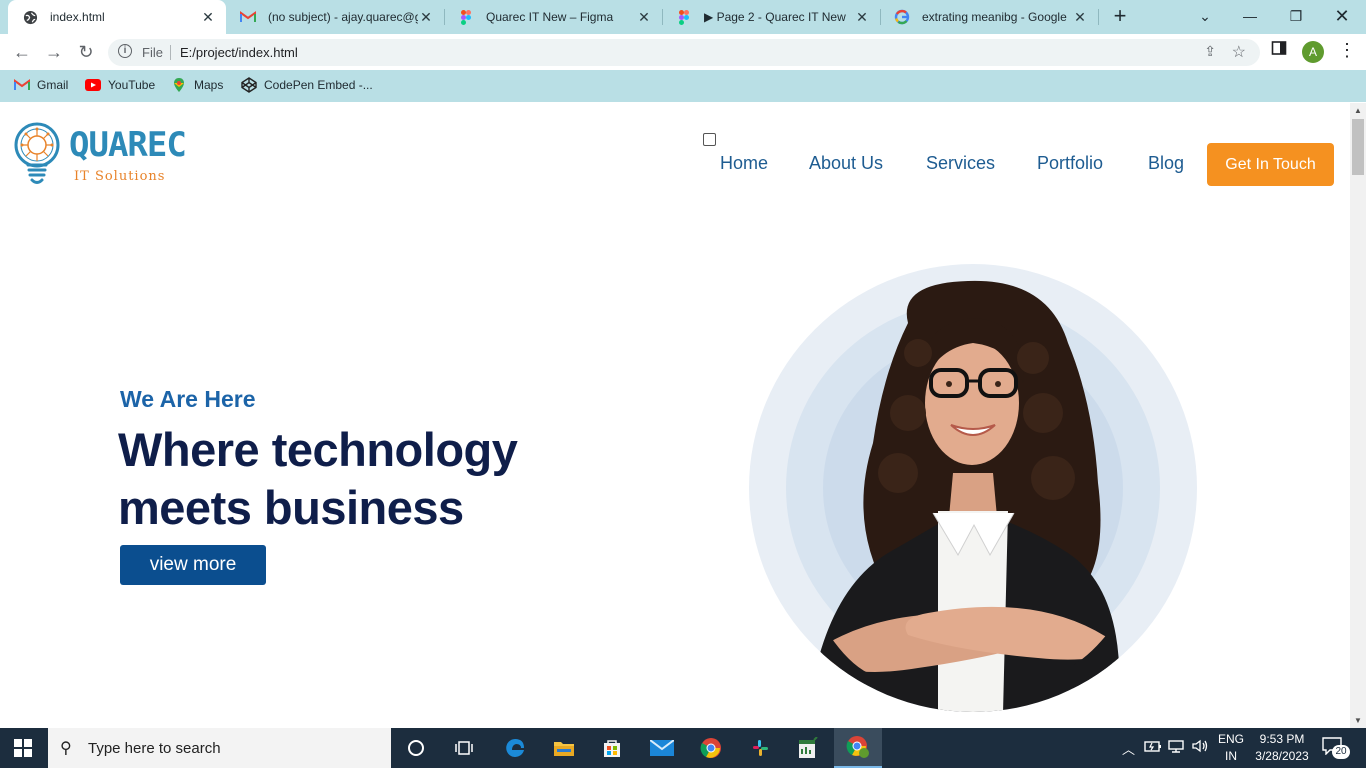  What do you see at coordinates (209, 85) in the screenshot?
I see `bookmark-label: Maps` at bounding box center [209, 85].